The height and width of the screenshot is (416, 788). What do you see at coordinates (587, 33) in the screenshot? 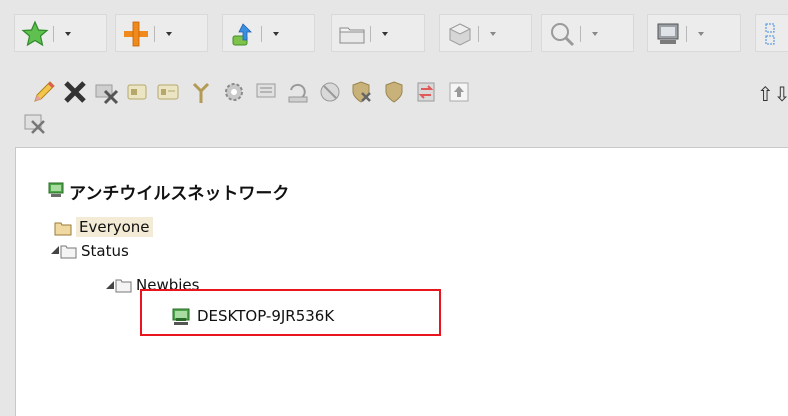
I see `search-dropdown` at bounding box center [587, 33].